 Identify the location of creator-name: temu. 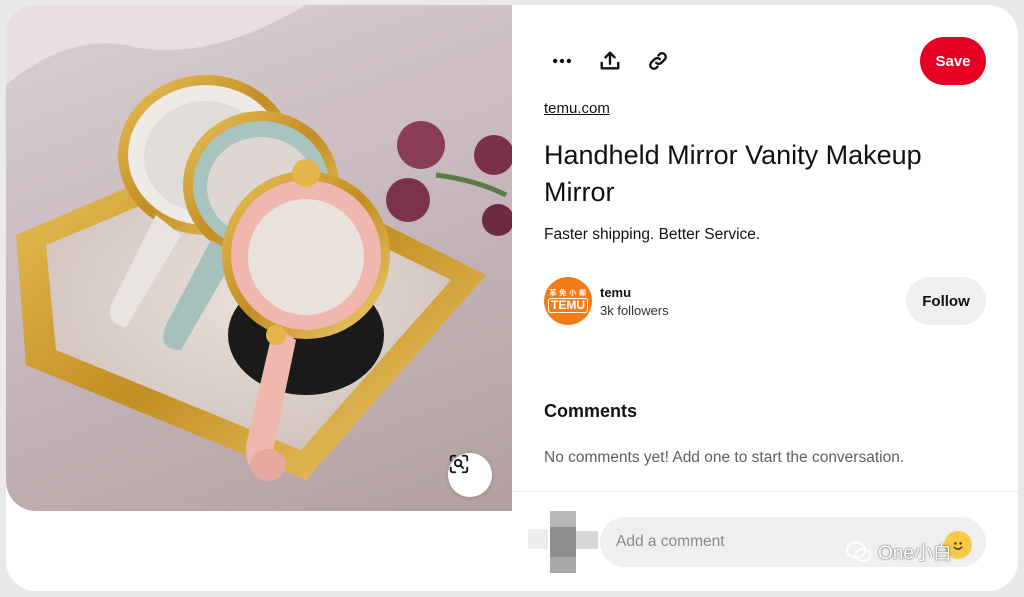
(634, 292).